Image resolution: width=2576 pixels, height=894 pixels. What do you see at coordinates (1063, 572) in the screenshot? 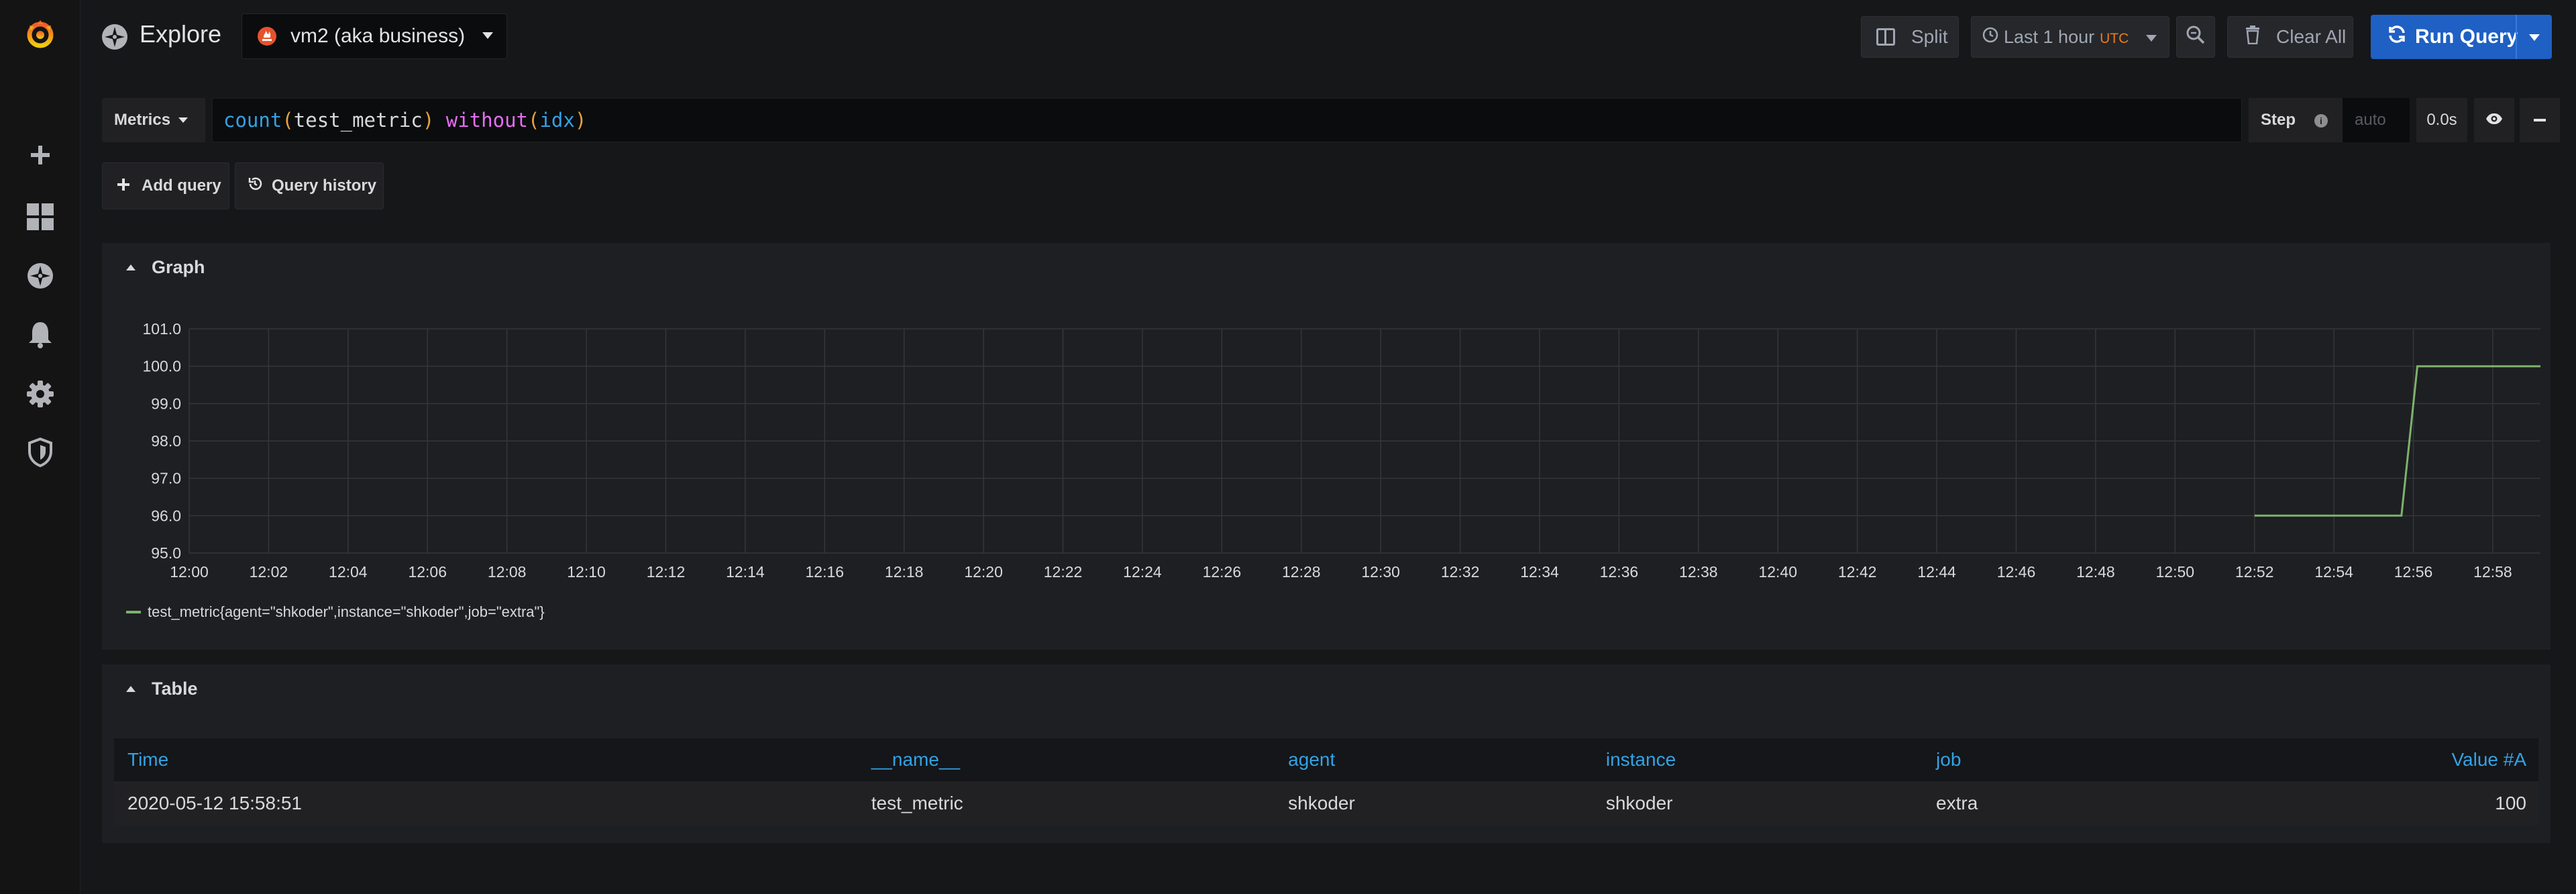
I see `x-tick-label: 12:22` at bounding box center [1063, 572].